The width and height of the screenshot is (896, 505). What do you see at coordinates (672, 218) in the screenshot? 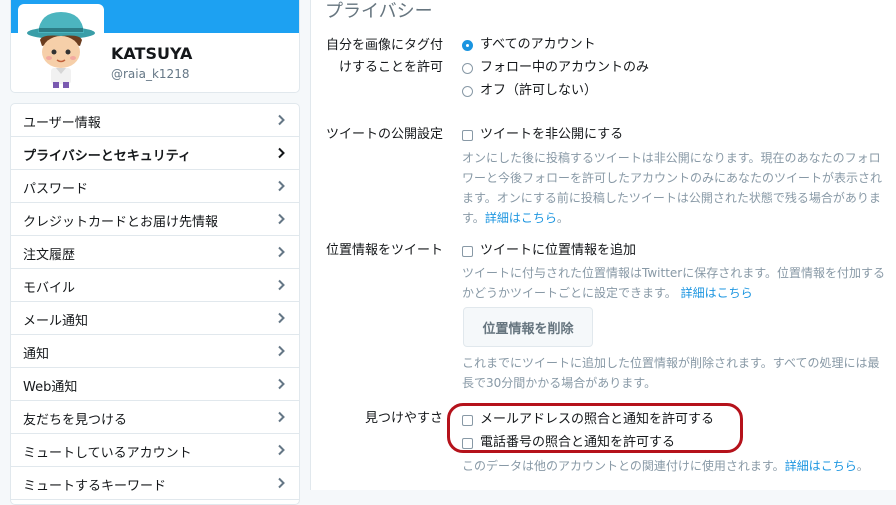
I see `help-line: す。詳細はこちら。` at bounding box center [672, 218].